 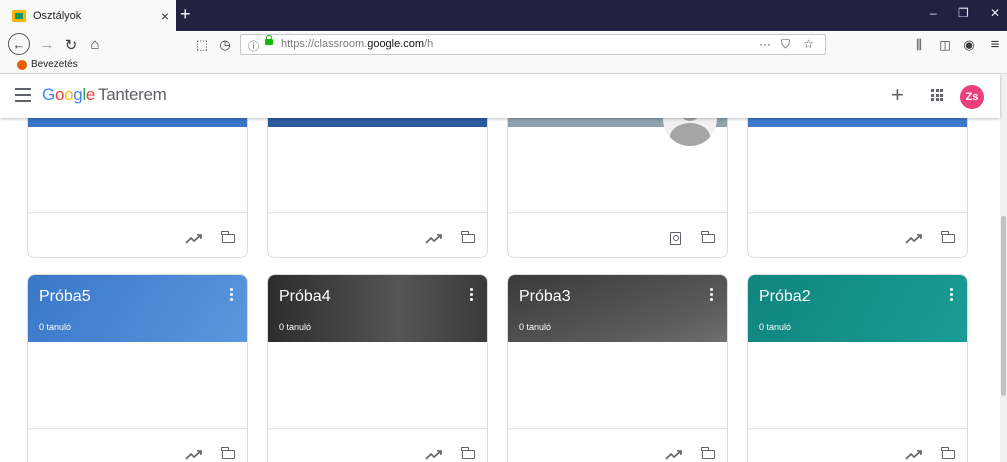 I want to click on user-avatar: Zs, so click(x=972, y=97).